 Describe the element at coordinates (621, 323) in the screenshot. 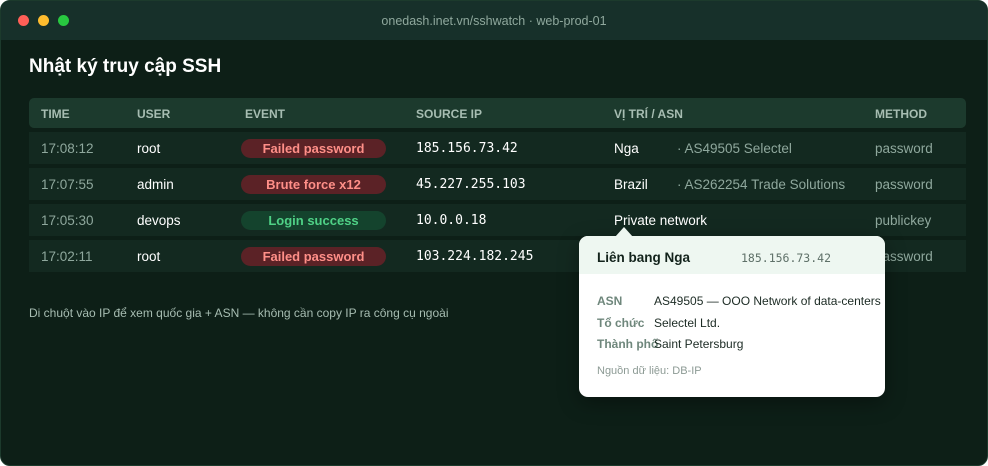

I see `tooltip-label: Tổ chức` at that location.